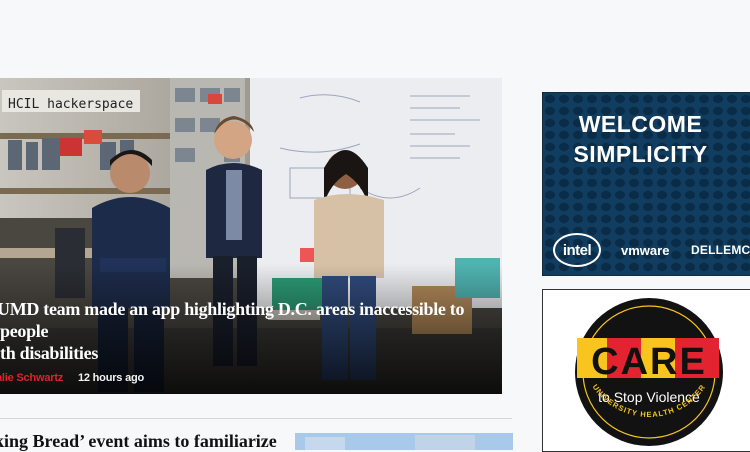  Describe the element at coordinates (645, 250) in the screenshot. I see `vmware-logo: vmware` at that location.